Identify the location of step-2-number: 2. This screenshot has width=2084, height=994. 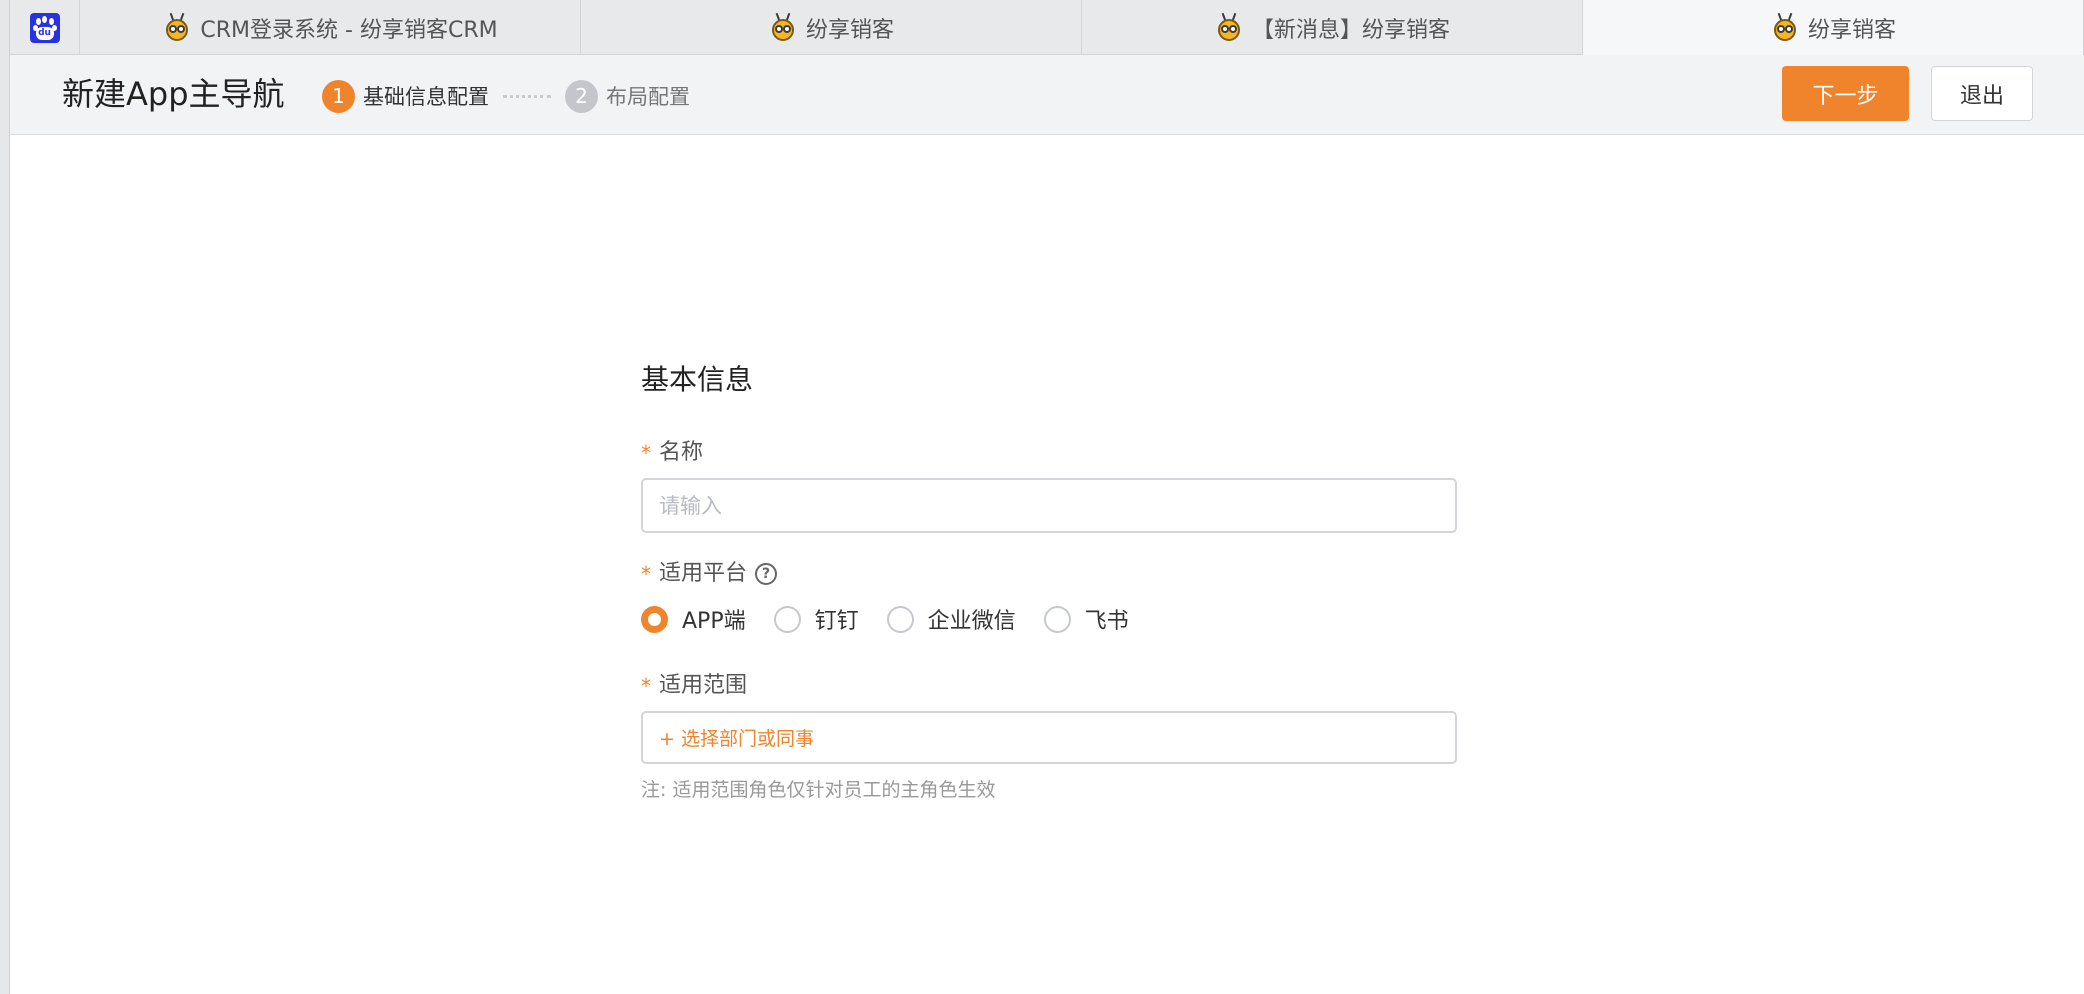
(581, 96).